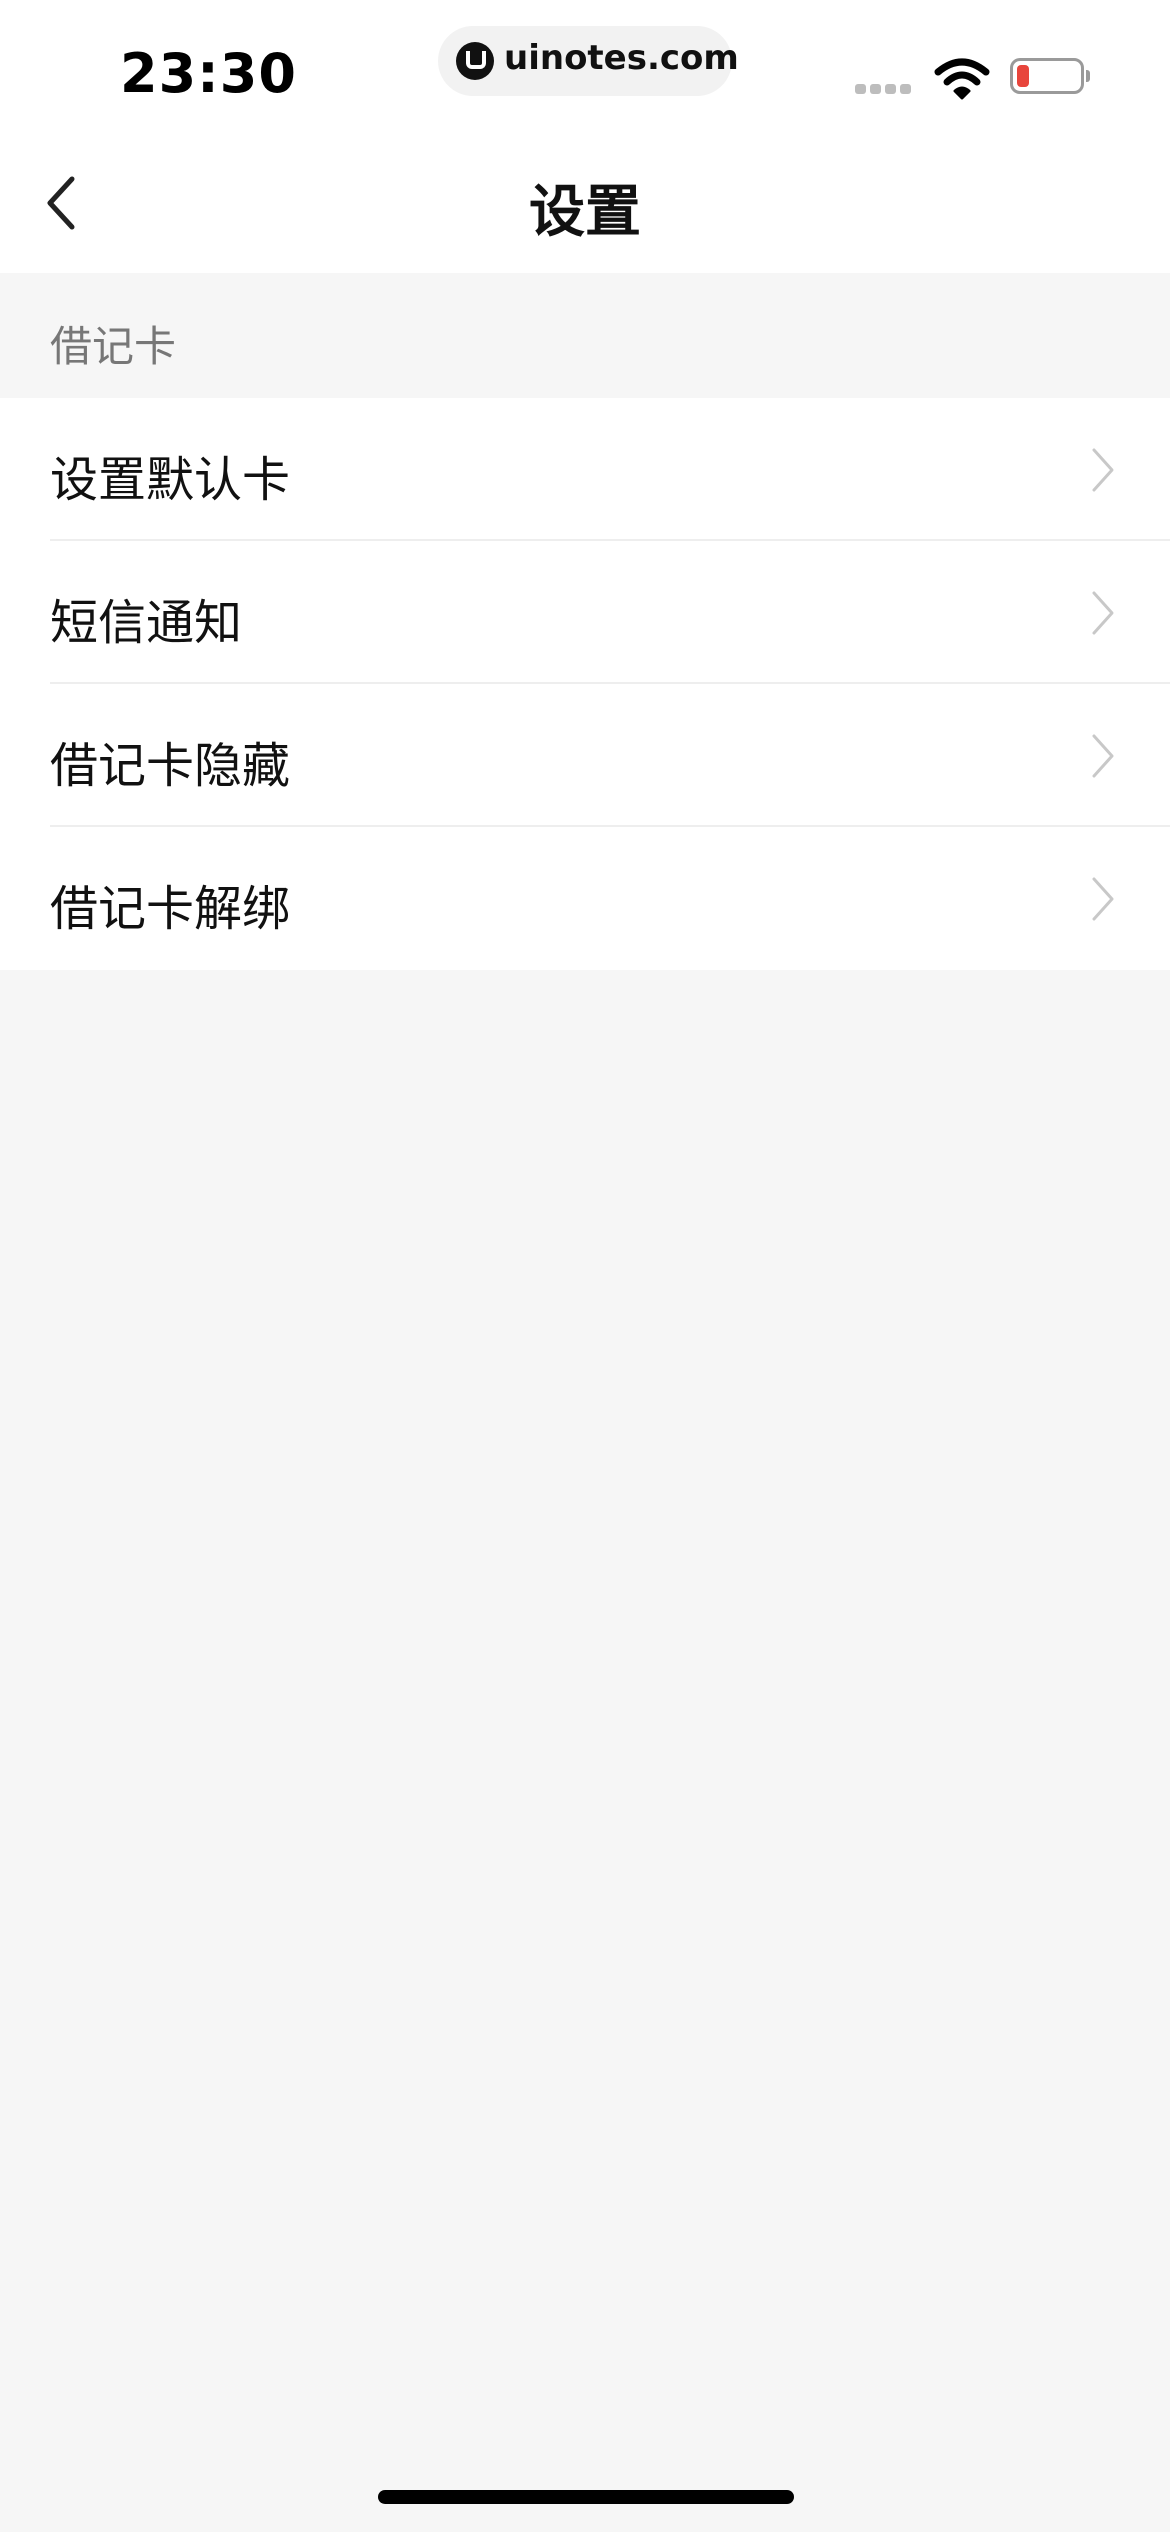 The height and width of the screenshot is (2532, 1170). What do you see at coordinates (586, 2497) in the screenshot?
I see `home-indicator` at bounding box center [586, 2497].